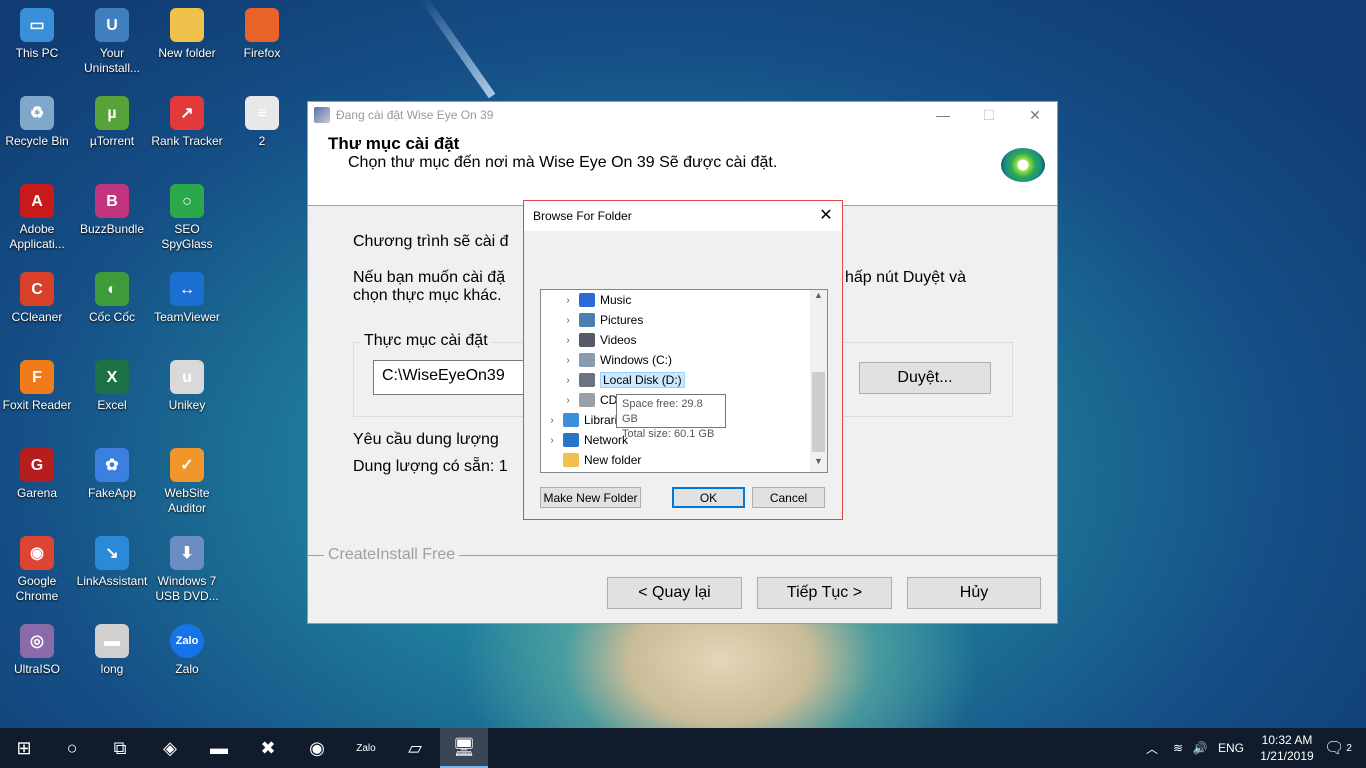  What do you see at coordinates (618, 340) in the screenshot?
I see `tree-item-label: Videos` at bounding box center [618, 340].